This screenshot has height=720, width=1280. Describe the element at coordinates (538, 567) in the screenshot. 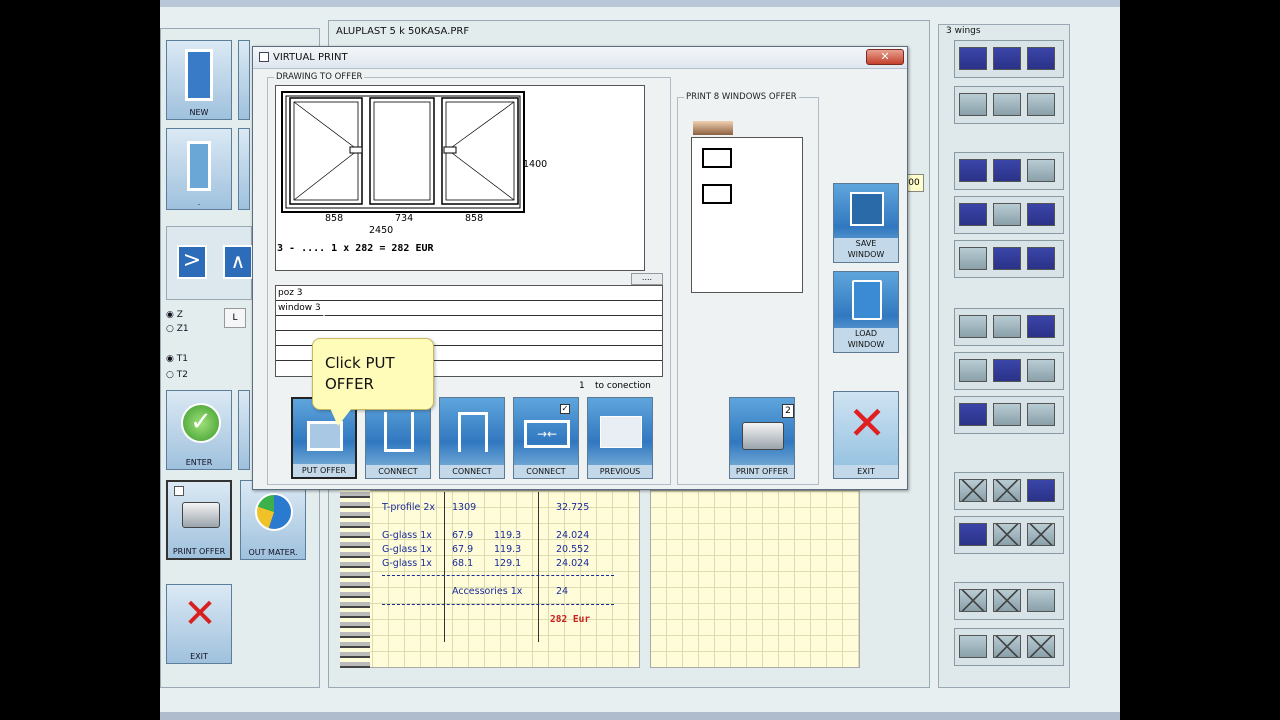

I see `notebook-col-line` at that location.